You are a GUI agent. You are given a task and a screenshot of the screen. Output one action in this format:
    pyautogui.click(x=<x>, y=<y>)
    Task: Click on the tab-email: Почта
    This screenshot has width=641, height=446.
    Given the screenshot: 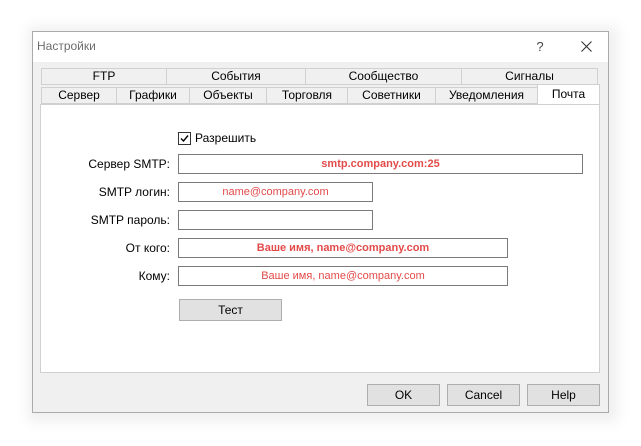 What is the action you would take?
    pyautogui.click(x=568, y=94)
    